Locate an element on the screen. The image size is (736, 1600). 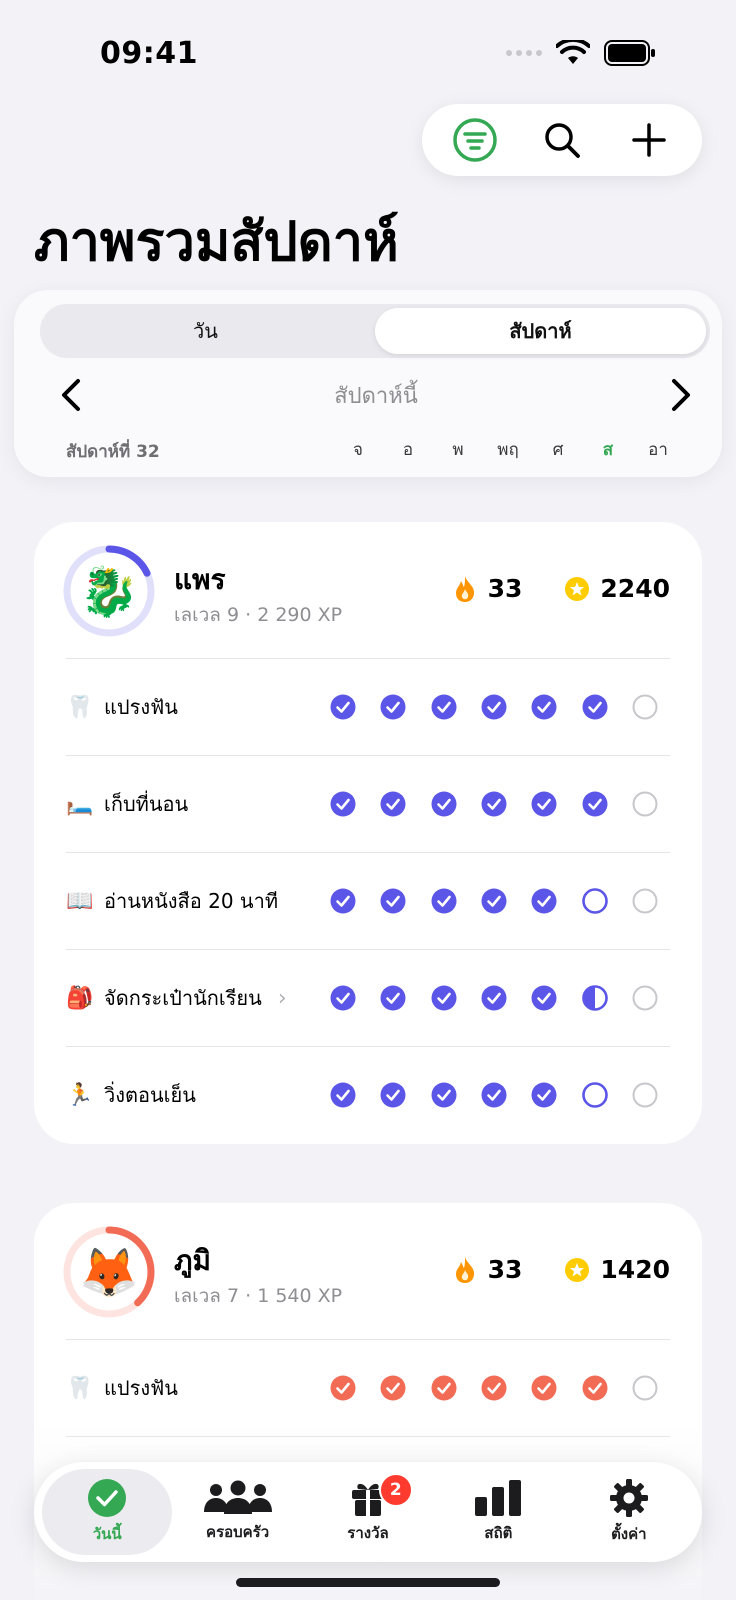
day-header: พ is located at coordinates (458, 450).